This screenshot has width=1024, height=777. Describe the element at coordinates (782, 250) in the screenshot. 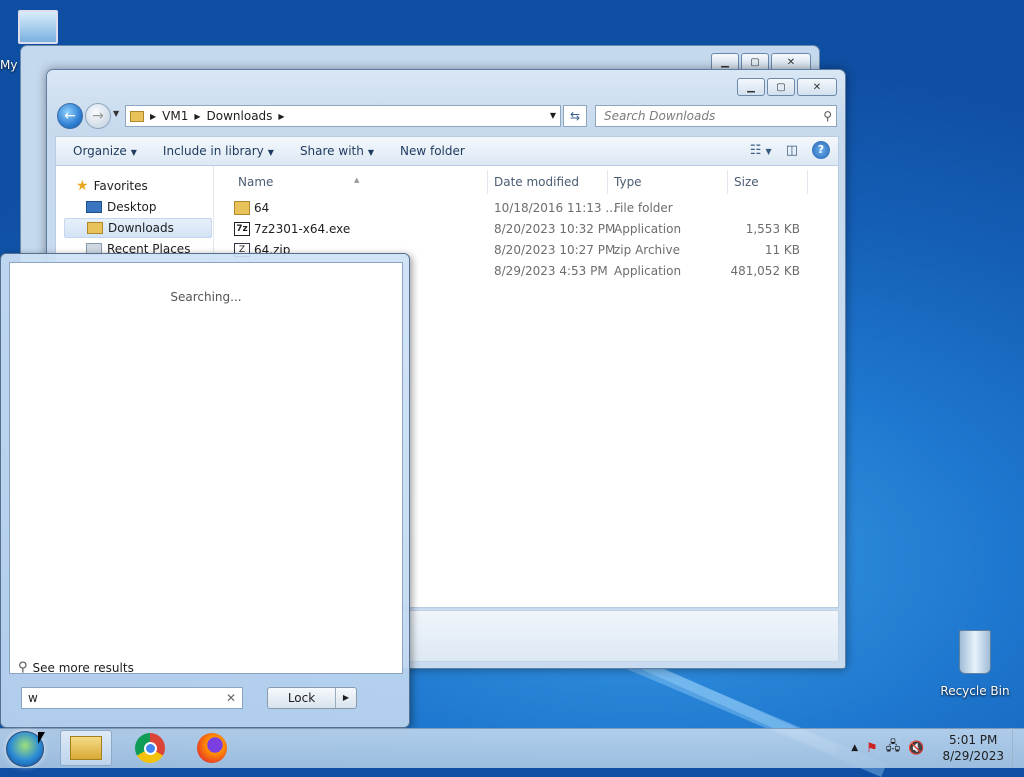

I see `file-size: 11 KB` at that location.